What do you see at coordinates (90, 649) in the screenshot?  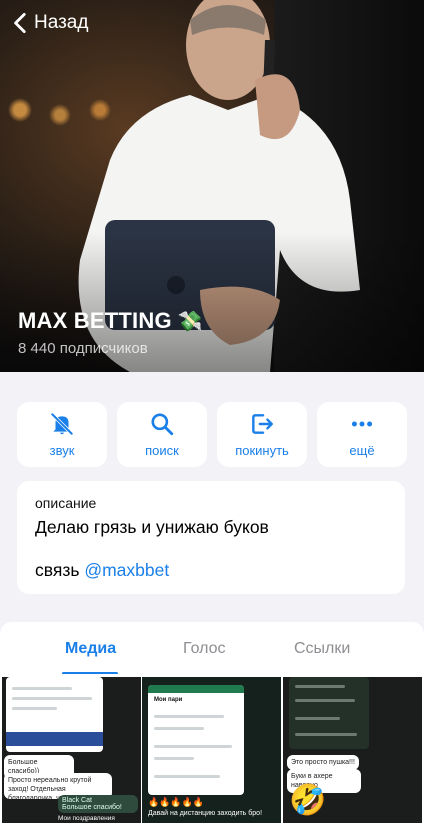 I see `tab-media: Медиа` at bounding box center [90, 649].